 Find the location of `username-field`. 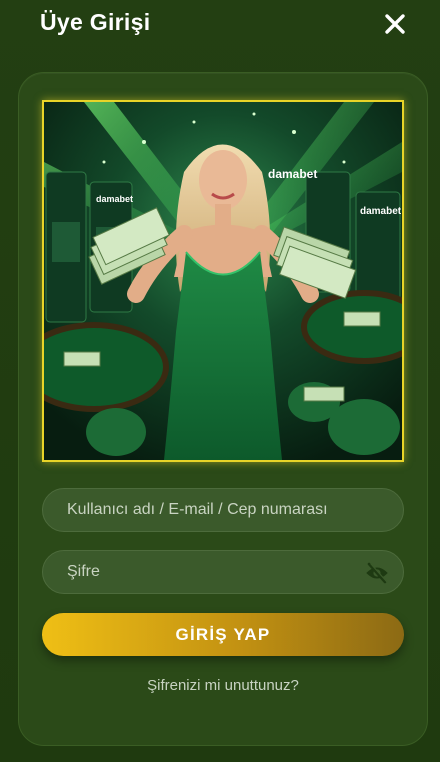

username-field is located at coordinates (223, 510).